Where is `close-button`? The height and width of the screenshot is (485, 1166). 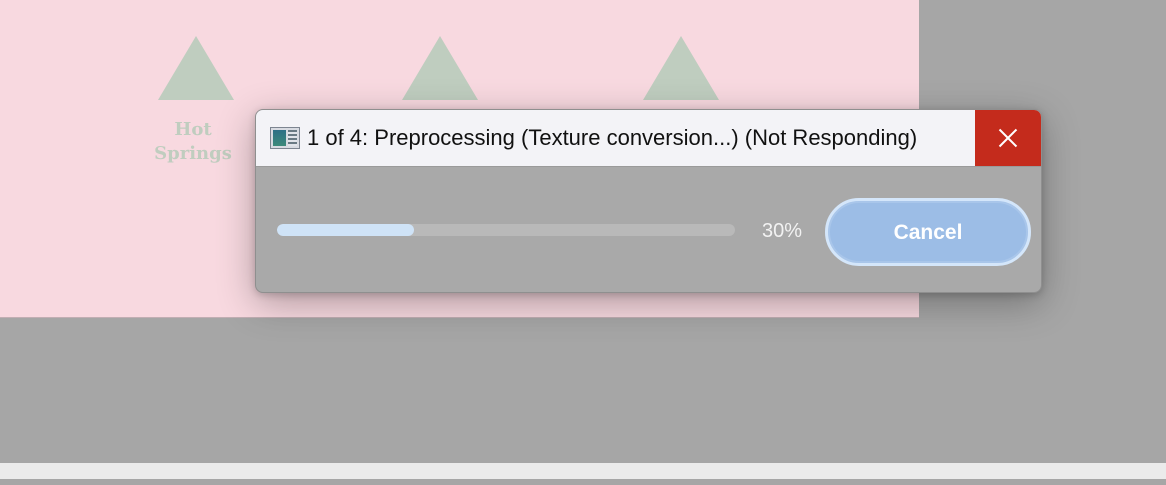
close-button is located at coordinates (1008, 138).